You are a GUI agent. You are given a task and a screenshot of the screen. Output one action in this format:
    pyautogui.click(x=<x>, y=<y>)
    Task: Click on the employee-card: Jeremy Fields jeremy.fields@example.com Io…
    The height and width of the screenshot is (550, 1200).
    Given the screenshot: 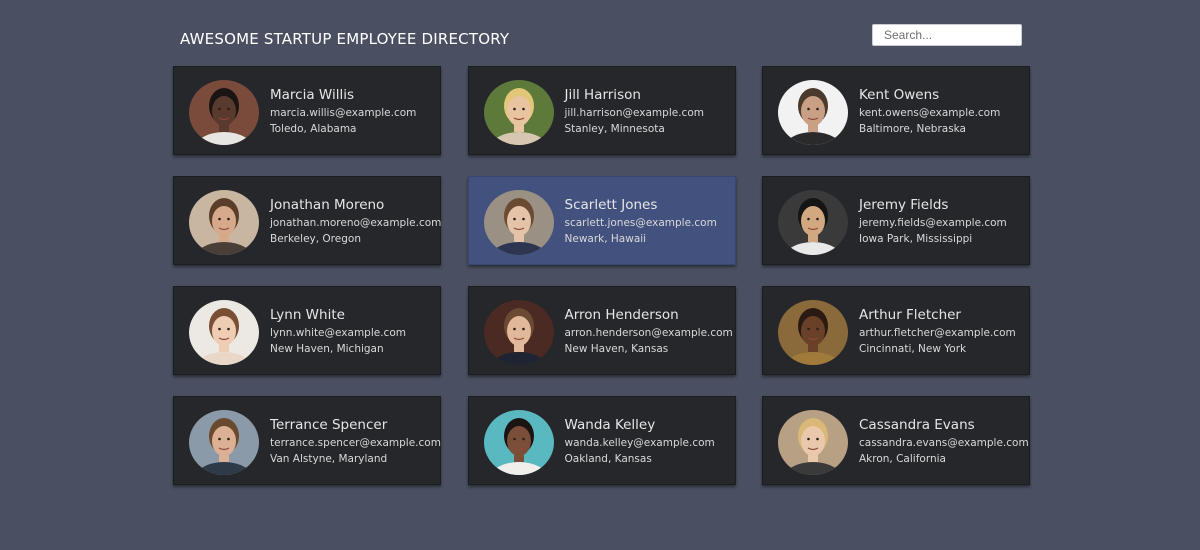 What is the action you would take?
    pyautogui.click(x=896, y=220)
    